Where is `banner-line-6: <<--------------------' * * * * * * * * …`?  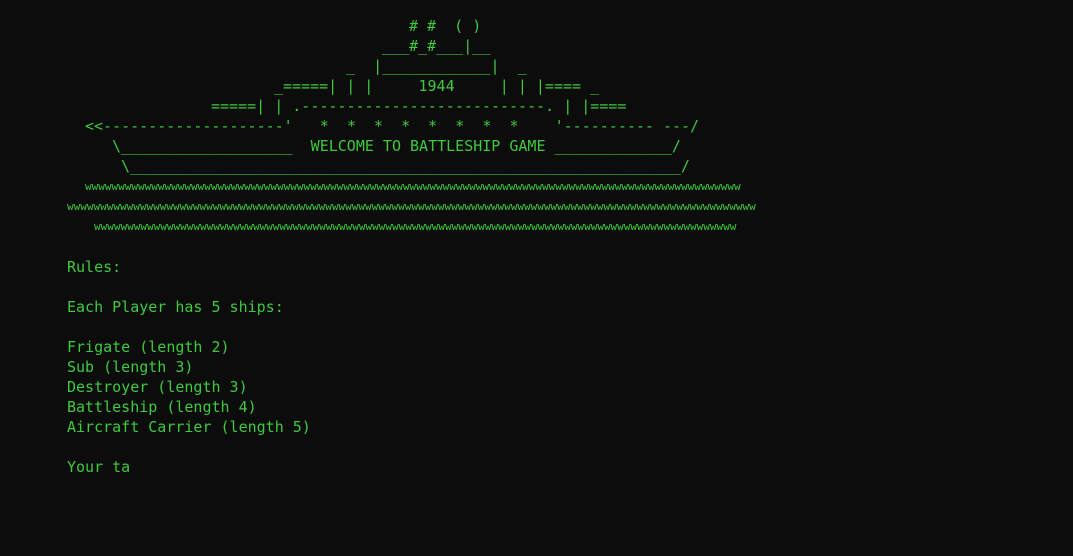
banner-line-6: <<--------------------' * * * * * * * * … is located at coordinates (392, 126).